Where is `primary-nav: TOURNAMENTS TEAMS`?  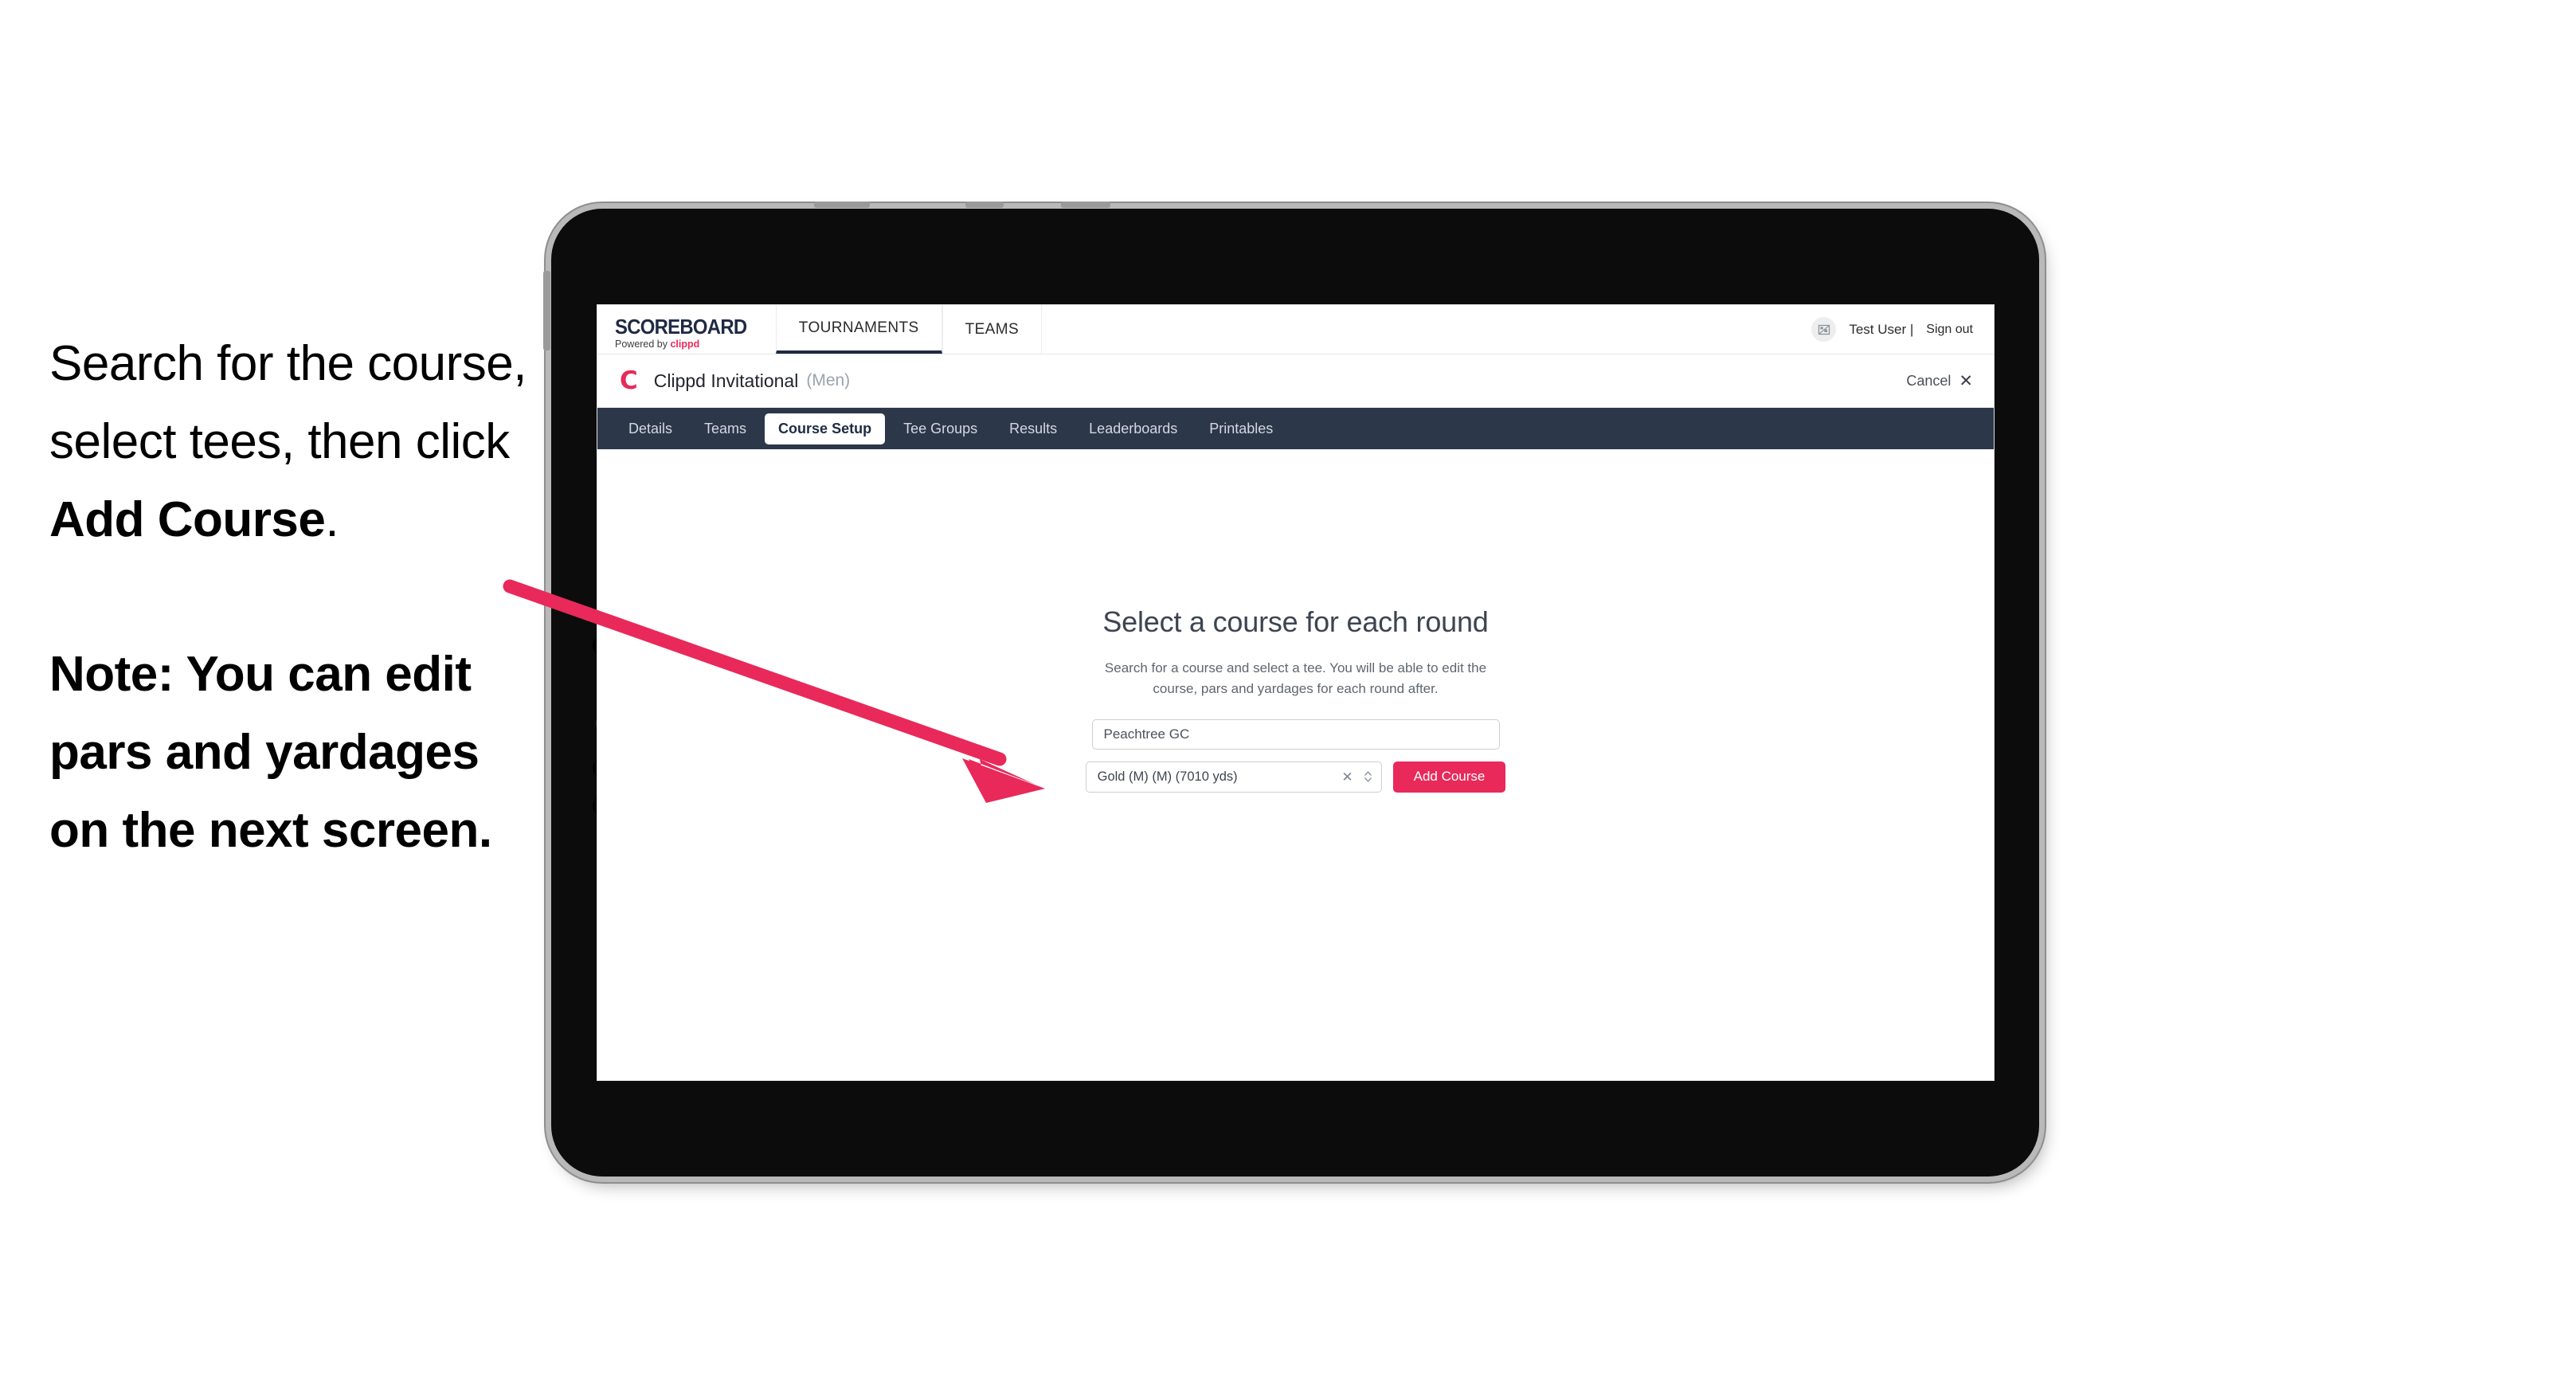 primary-nav: TOURNAMENTS TEAMS is located at coordinates (909, 329).